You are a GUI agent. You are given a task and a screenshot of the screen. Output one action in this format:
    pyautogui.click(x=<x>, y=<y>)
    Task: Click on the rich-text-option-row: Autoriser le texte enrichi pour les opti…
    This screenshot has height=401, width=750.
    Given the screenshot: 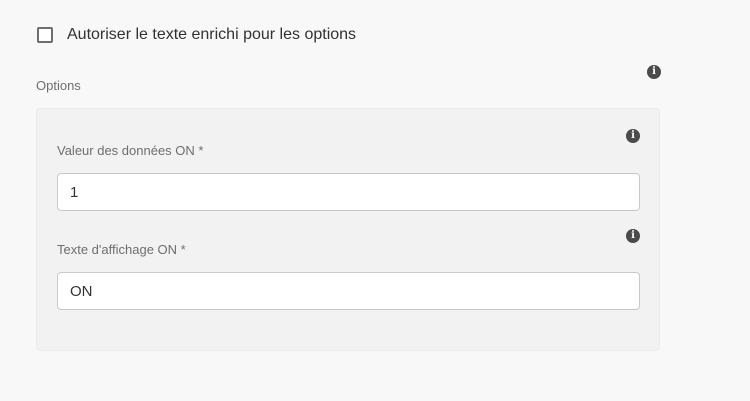 What is the action you would take?
    pyautogui.click(x=196, y=35)
    